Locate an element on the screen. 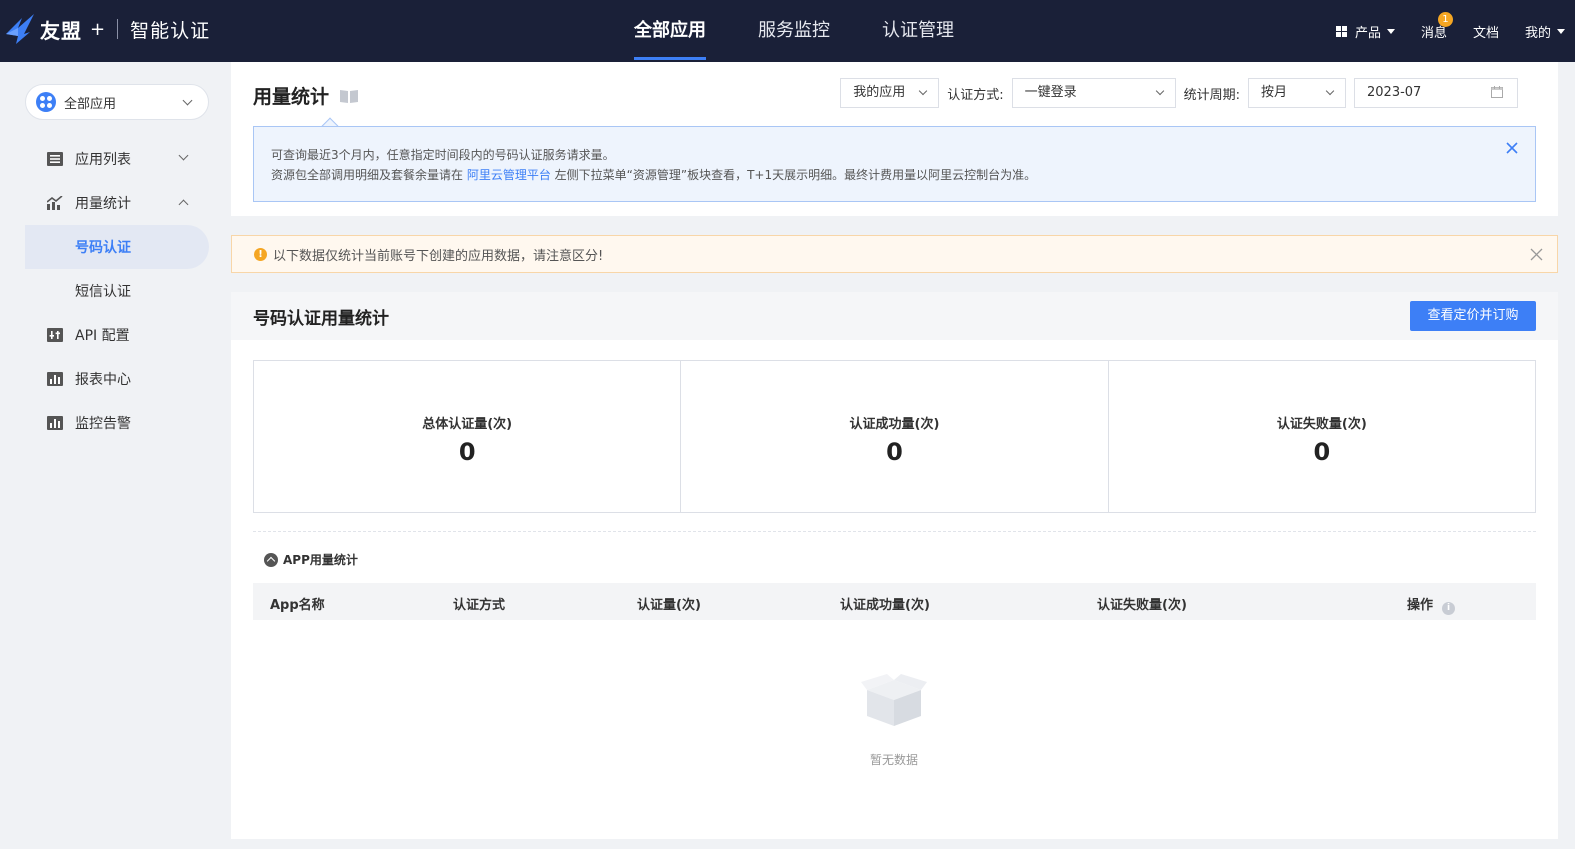 Image resolution: width=1575 pixels, height=849 pixels. warning-banner: ! 以下数据仅统计当前账号下创建的应用数据，请注意区分! is located at coordinates (894, 254).